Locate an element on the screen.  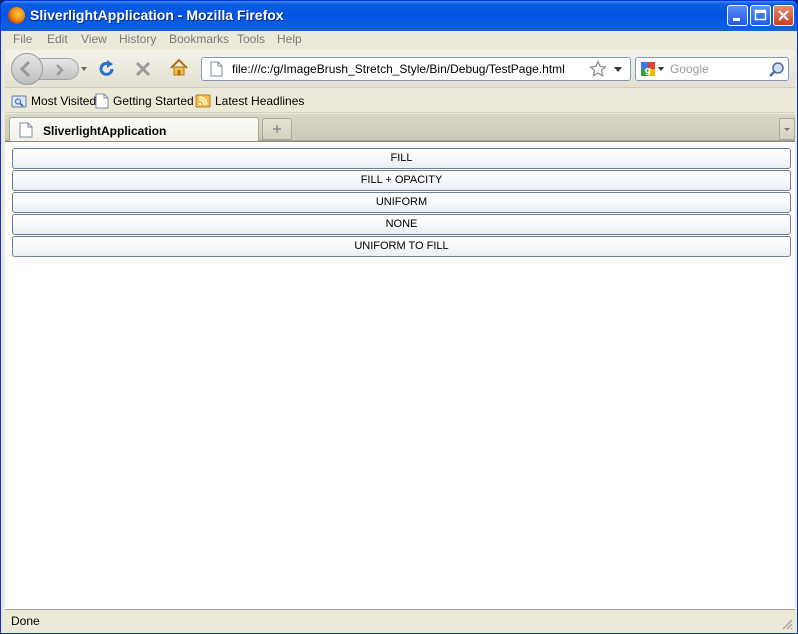
search-bar: g is located at coordinates (712, 69).